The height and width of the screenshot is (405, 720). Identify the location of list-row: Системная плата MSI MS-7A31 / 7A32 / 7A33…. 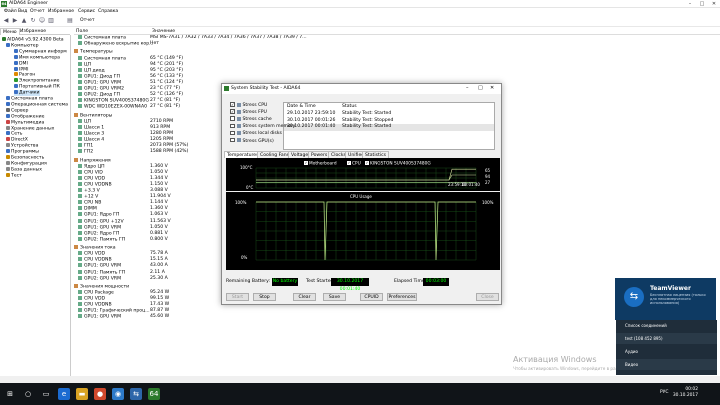
(394, 38).